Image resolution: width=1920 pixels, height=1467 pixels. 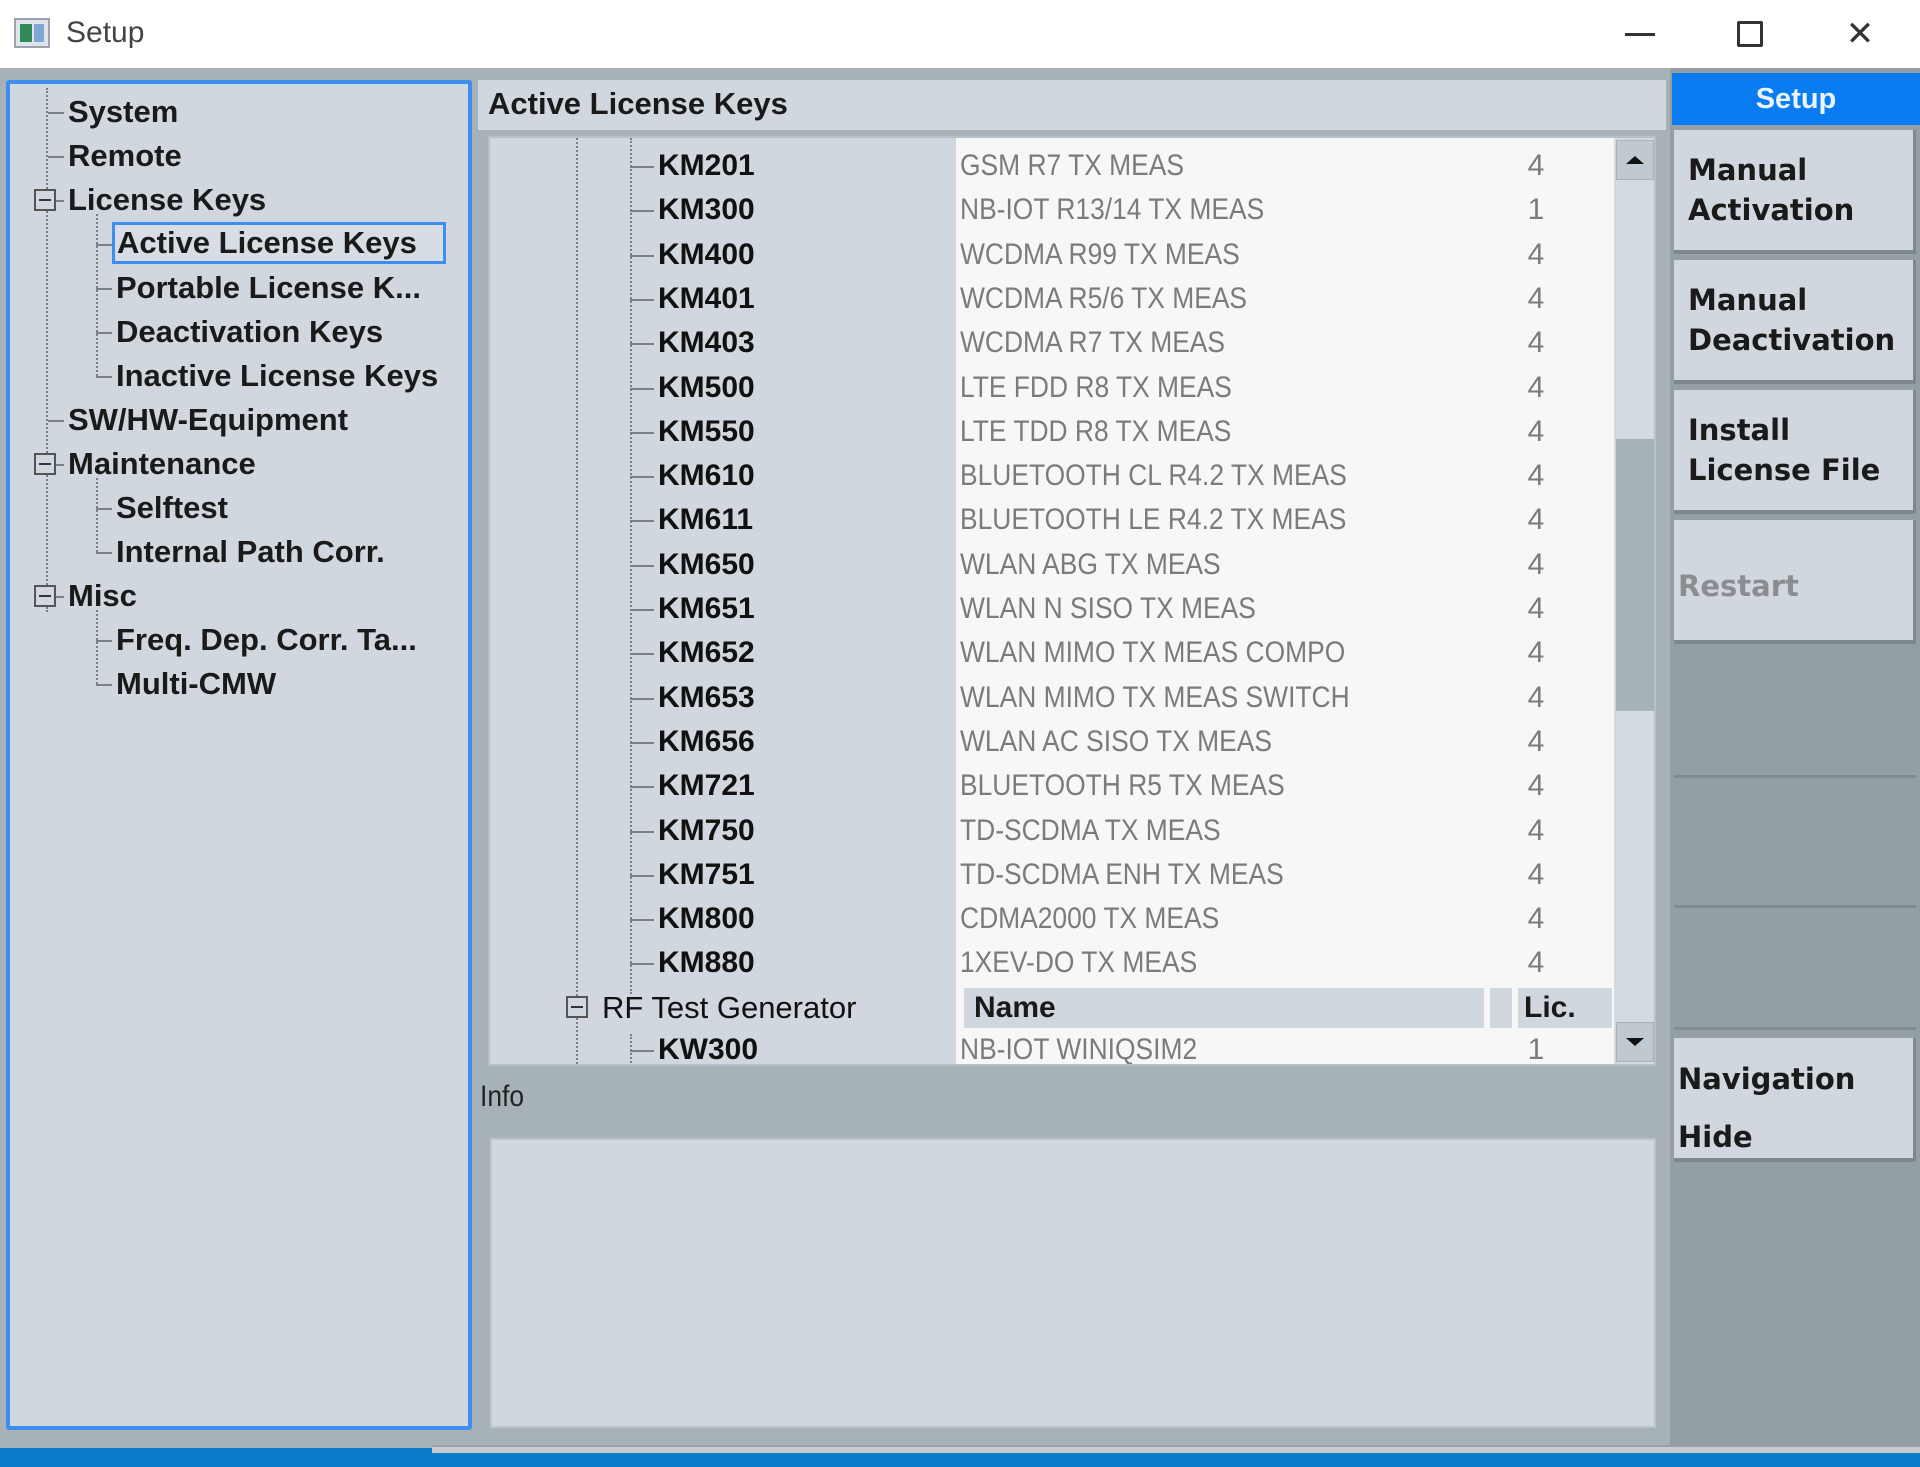 I want to click on arrow-down-icon, so click(x=1635, y=1042).